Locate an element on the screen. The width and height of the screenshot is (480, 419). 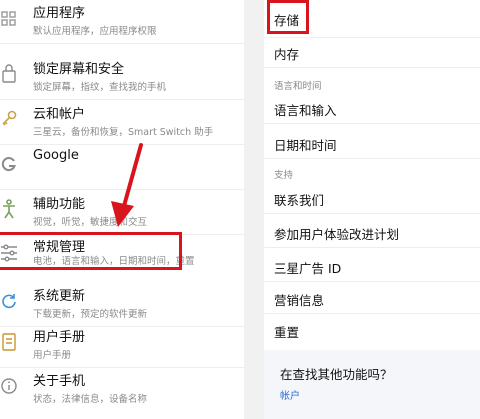
marketing-info-item: 营销信息 is located at coordinates (299, 299).